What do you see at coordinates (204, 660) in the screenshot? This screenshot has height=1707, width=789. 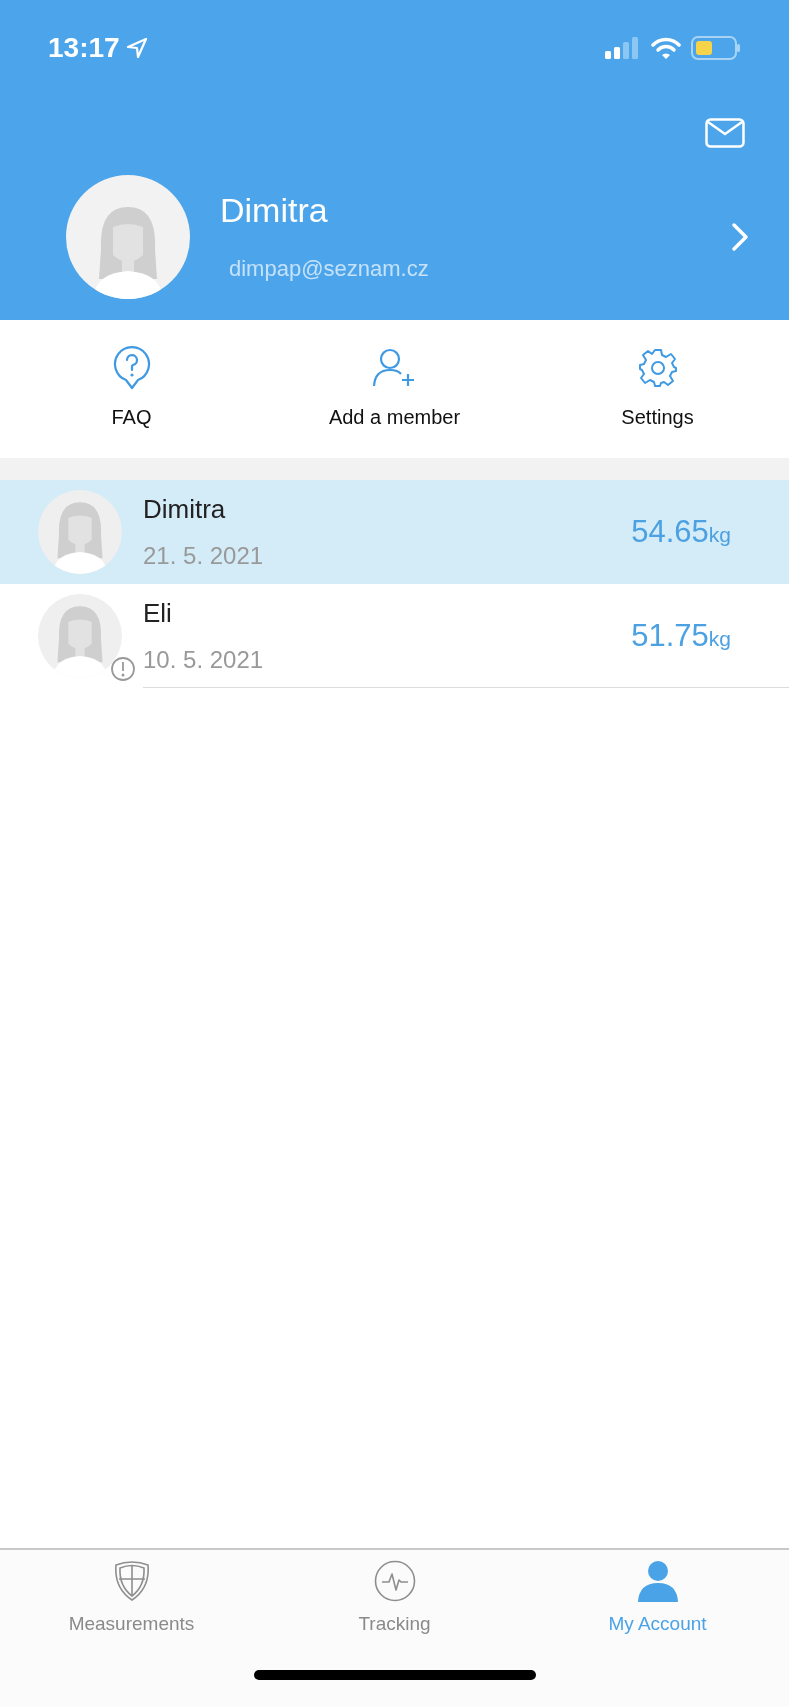 I see `member-date: 10. 5. 2021` at bounding box center [204, 660].